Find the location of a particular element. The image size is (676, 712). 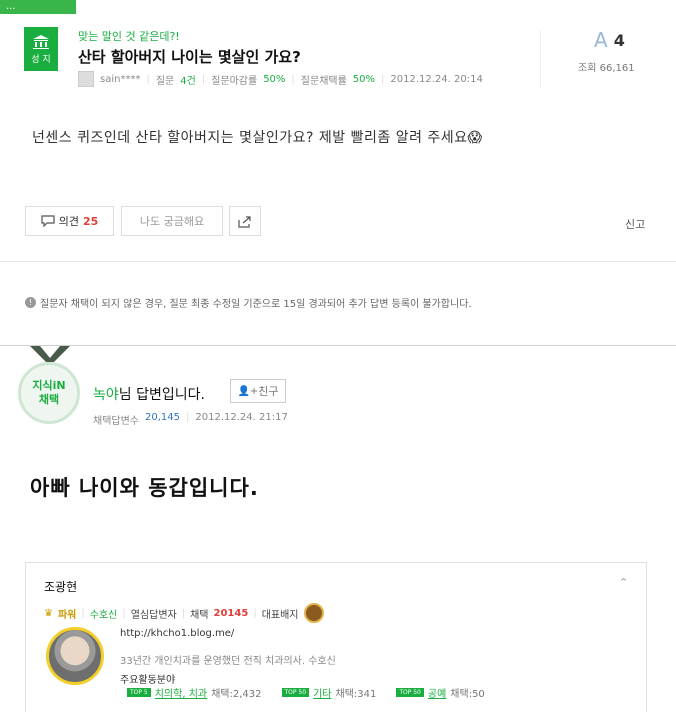

adopt-count-value: 20,145 is located at coordinates (162, 417).